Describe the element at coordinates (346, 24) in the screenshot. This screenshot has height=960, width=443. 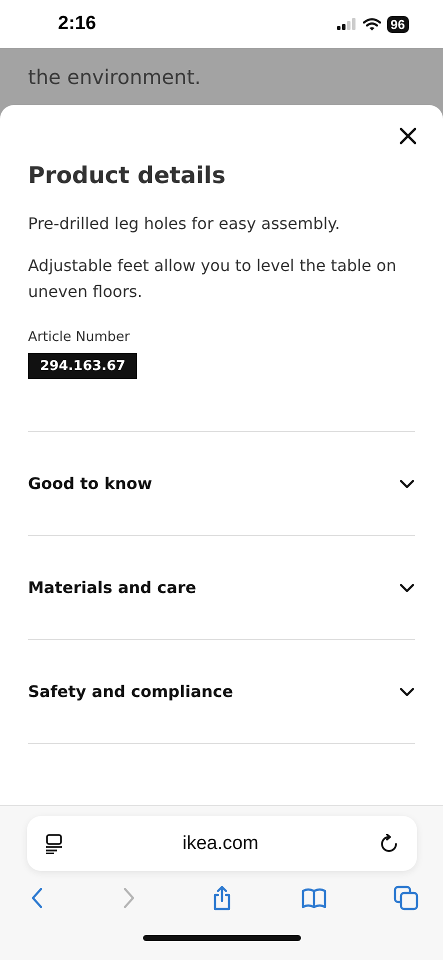
I see `signal-icon` at that location.